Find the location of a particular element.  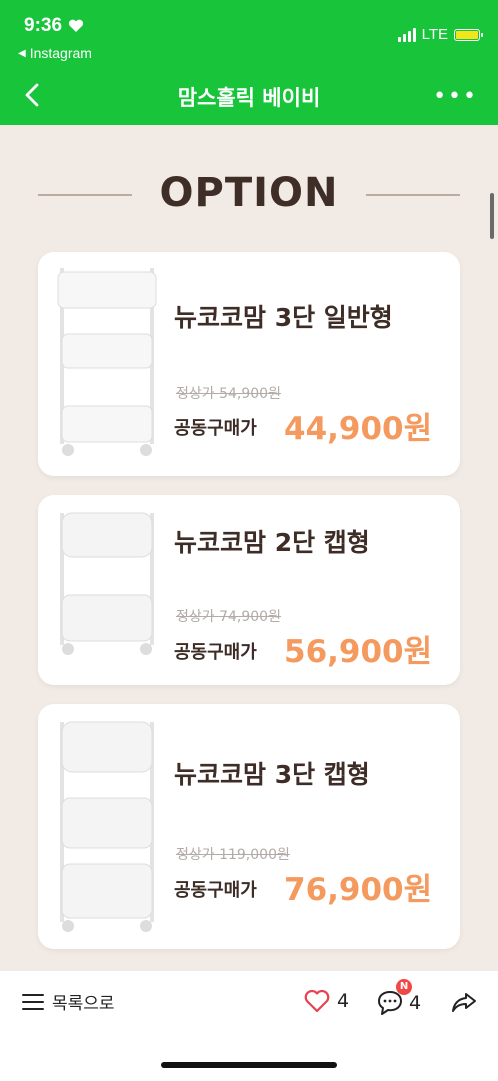

time-text: 9:36 is located at coordinates (43, 25).